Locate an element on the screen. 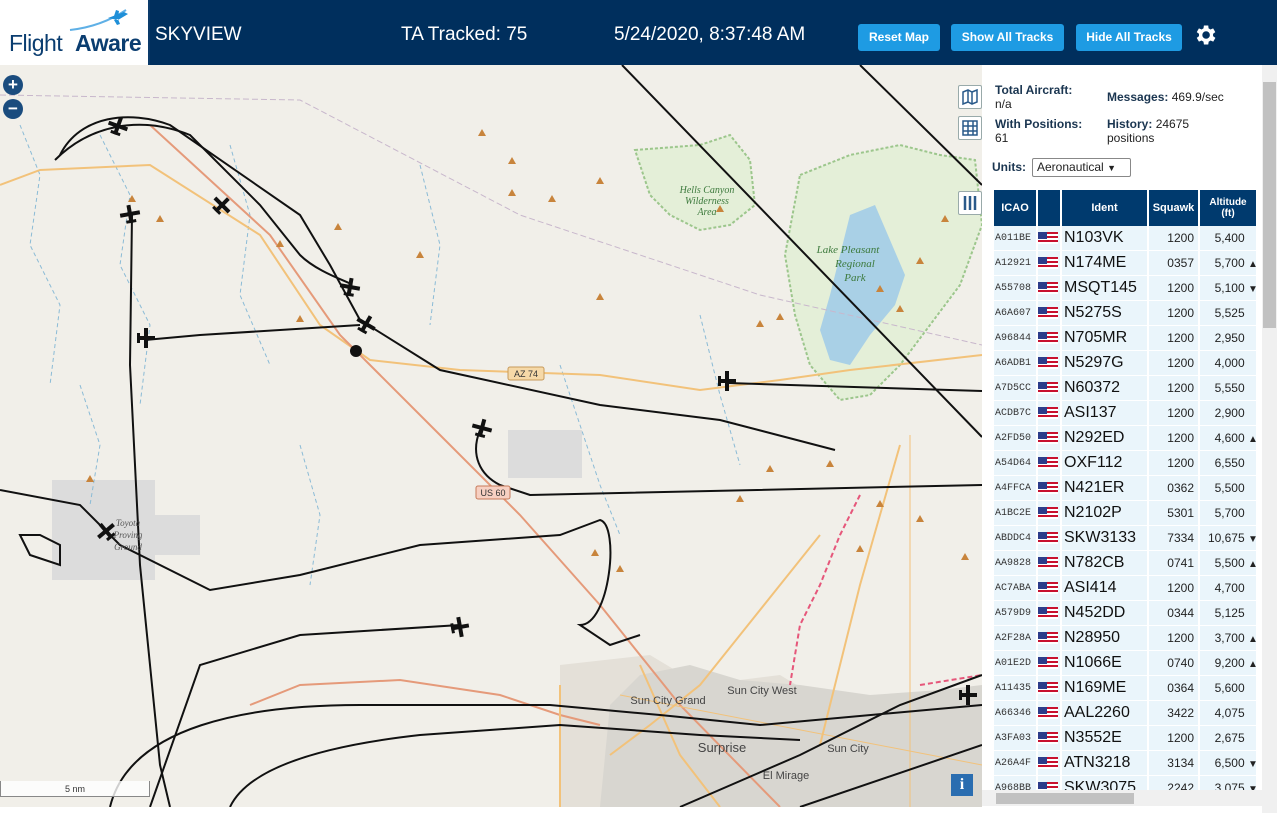 The height and width of the screenshot is (813, 1277). table-row: A6A607 N5275S 1200 5,525 is located at coordinates (1125, 313).